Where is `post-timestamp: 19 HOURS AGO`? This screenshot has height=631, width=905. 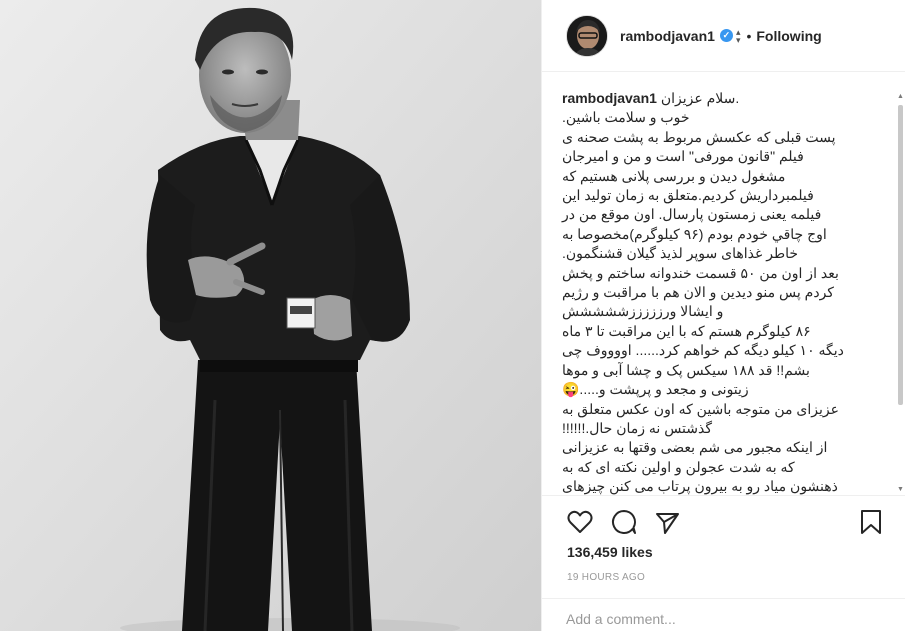
post-timestamp: 19 HOURS AGO is located at coordinates (606, 577).